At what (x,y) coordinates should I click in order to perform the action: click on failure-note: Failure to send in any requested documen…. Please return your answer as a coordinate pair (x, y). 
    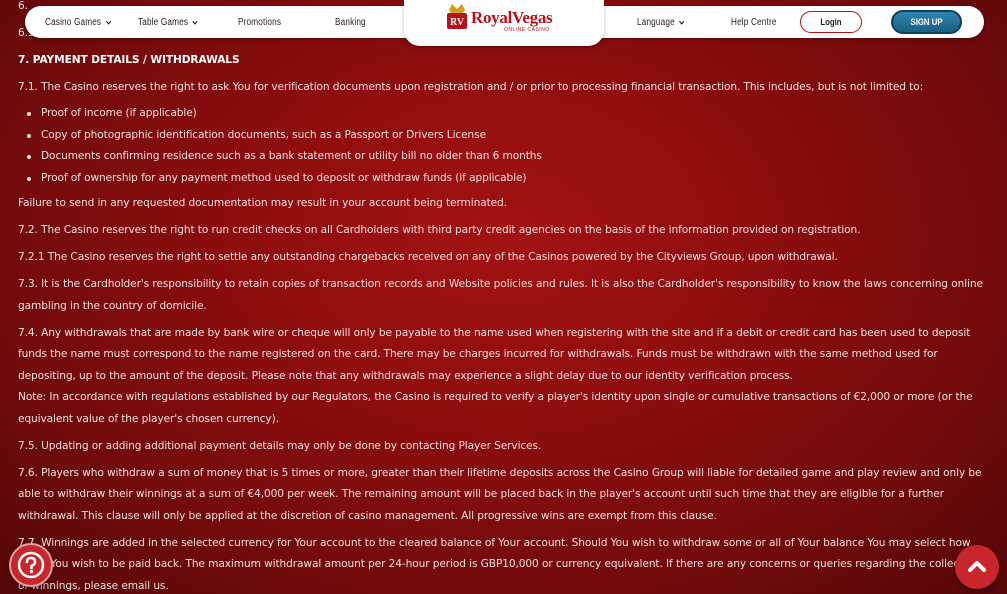
    Looking at the image, I should click on (262, 203).